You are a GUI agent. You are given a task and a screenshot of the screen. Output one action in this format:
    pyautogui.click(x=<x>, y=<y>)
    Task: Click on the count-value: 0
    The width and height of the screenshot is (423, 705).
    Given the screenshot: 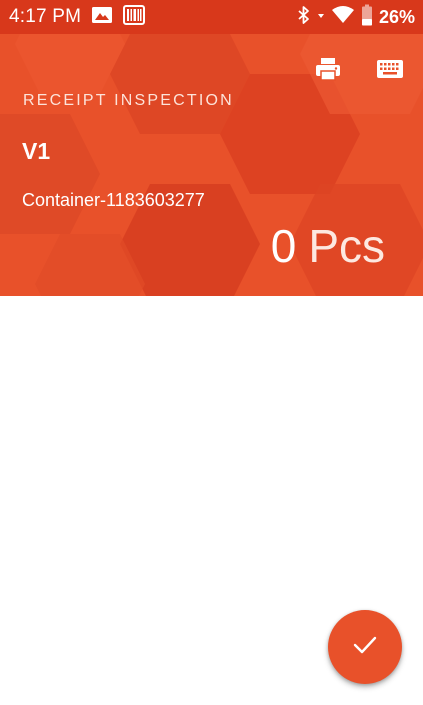 What is the action you would take?
    pyautogui.click(x=283, y=246)
    